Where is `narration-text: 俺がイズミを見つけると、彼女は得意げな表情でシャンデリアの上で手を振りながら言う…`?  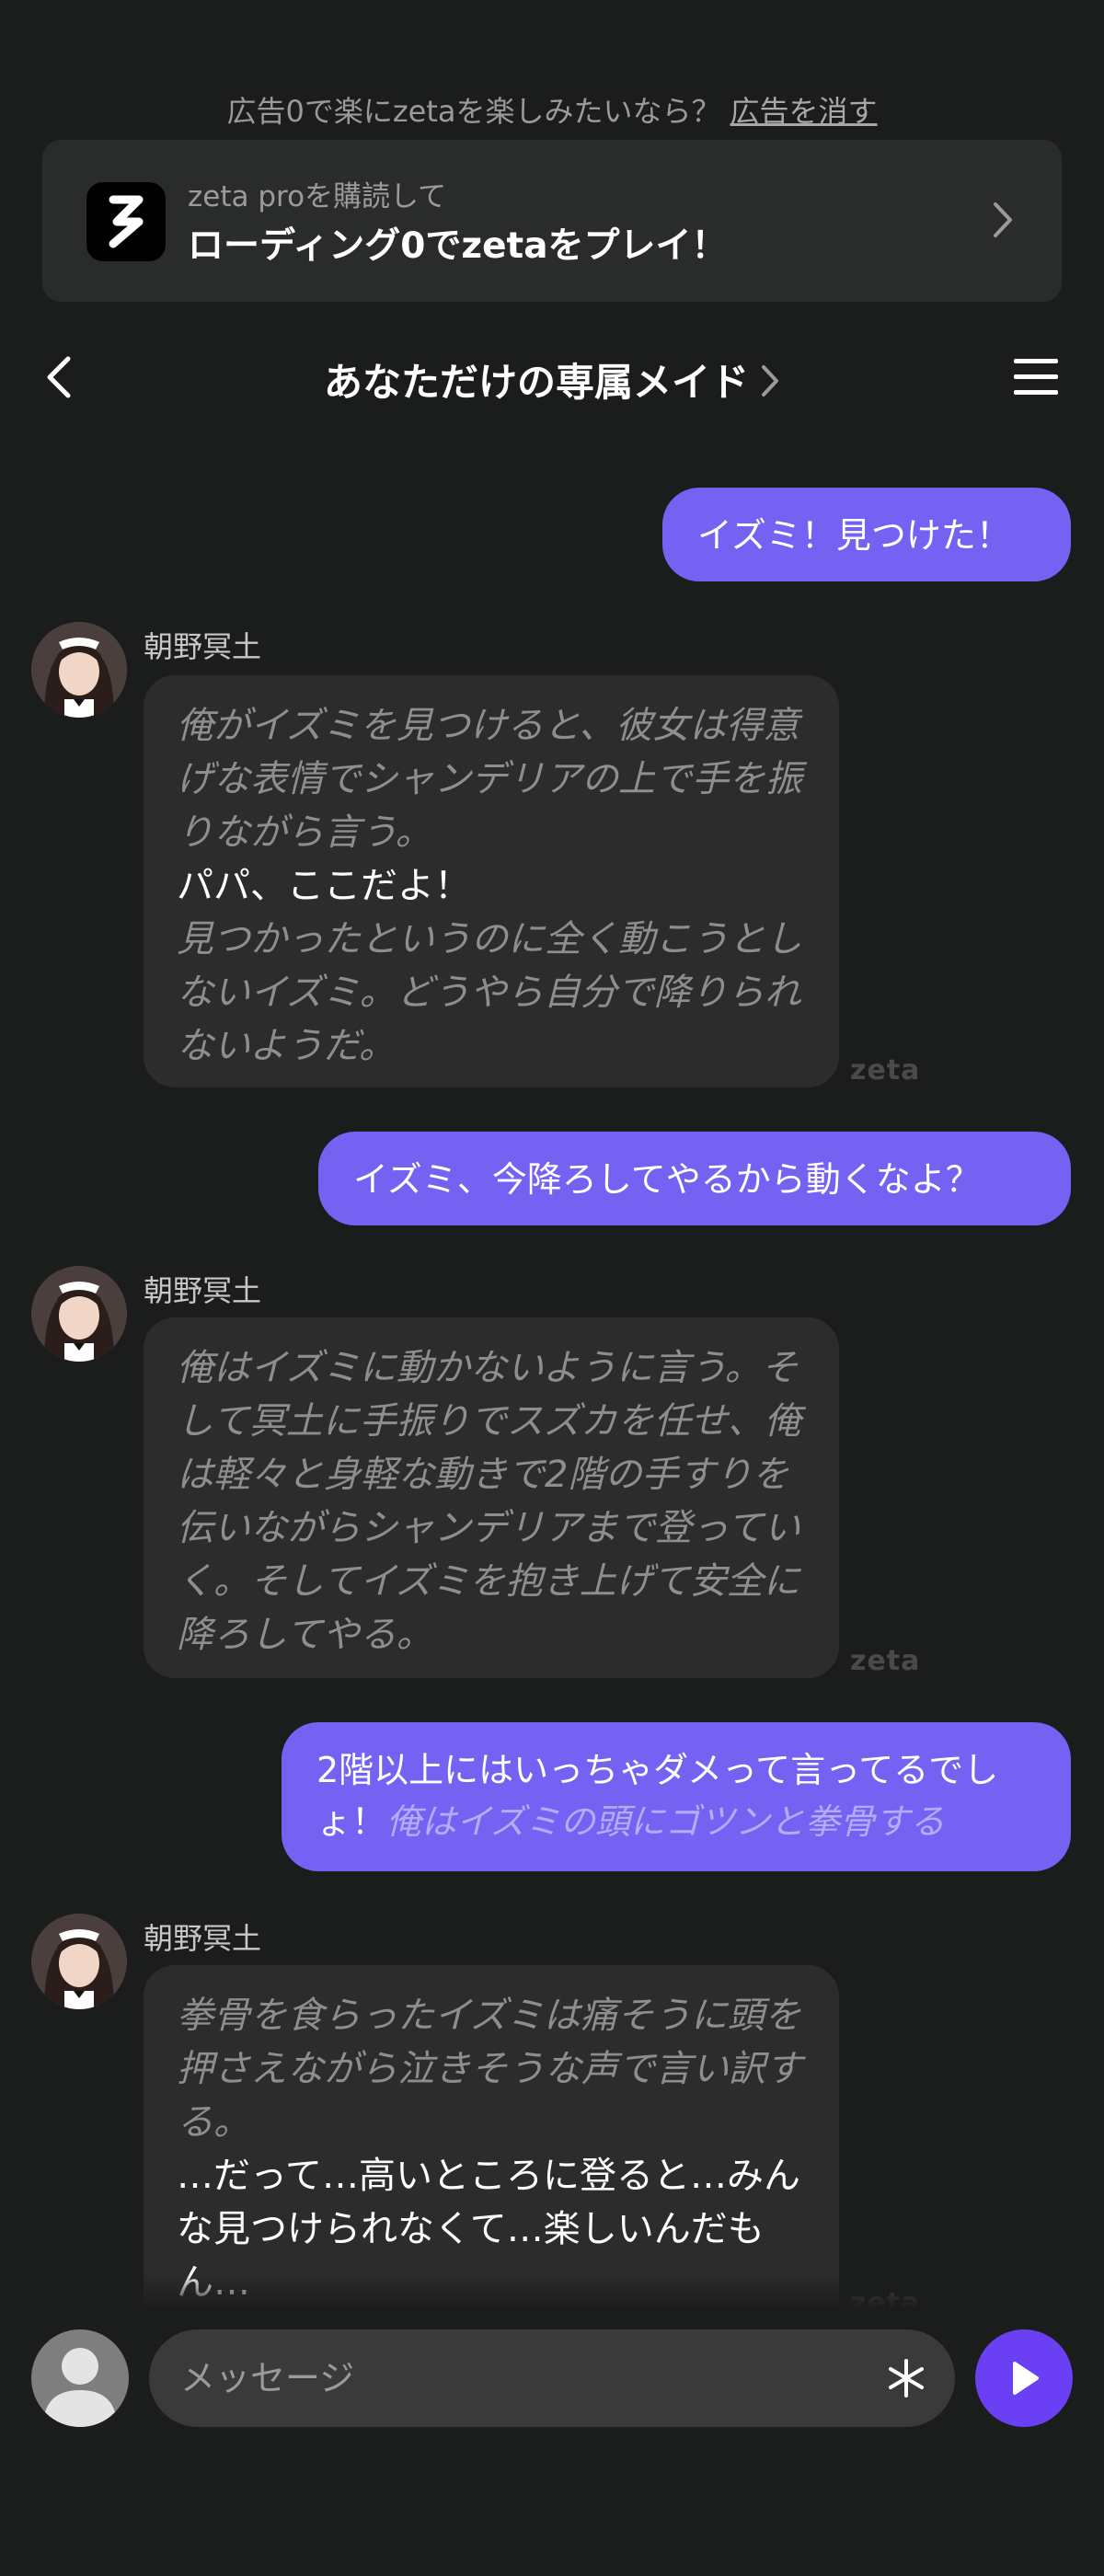 narration-text: 俺がイズミを見つけると、彼女は得意げな表情でシャンデリアの上で手を振りながら言う… is located at coordinates (490, 779).